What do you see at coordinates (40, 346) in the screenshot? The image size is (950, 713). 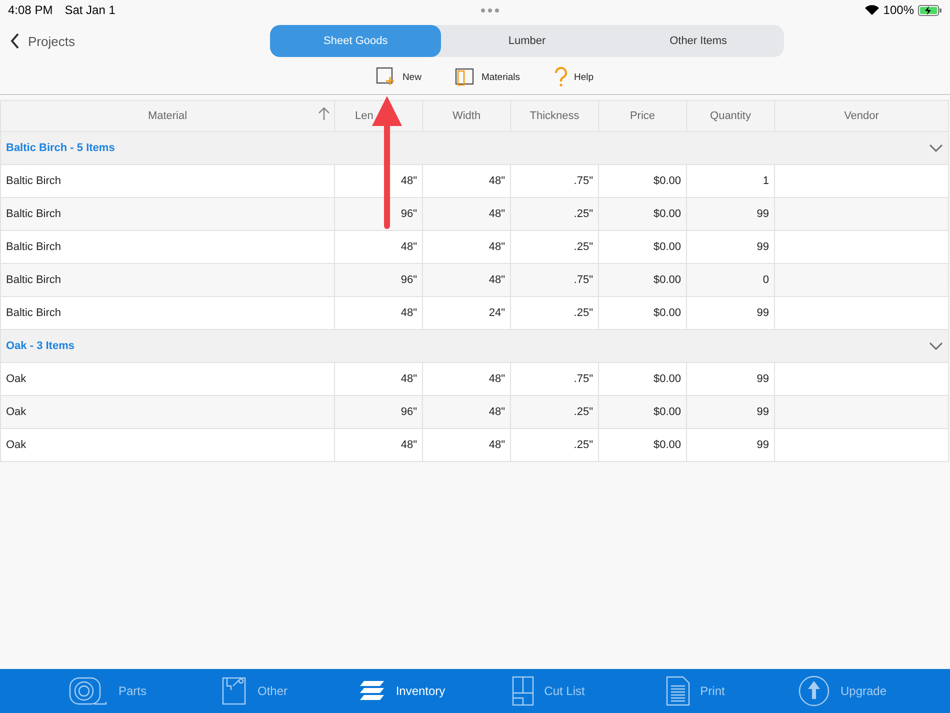 I see `group-title: Oak - 3 Items` at bounding box center [40, 346].